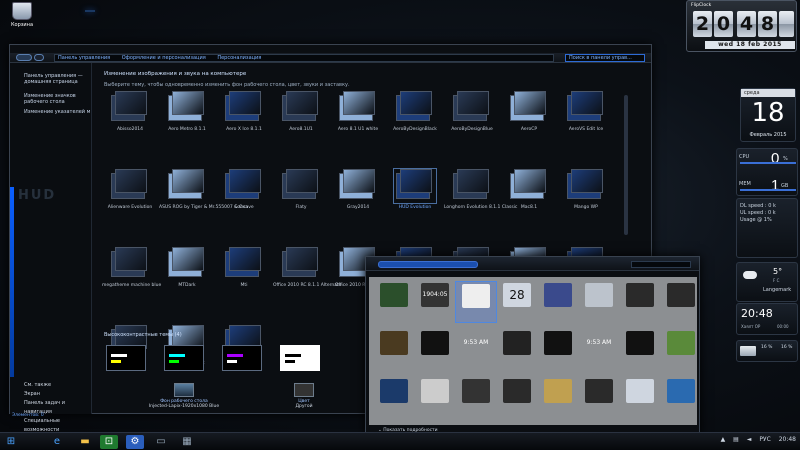 The width and height of the screenshot is (800, 450). What do you see at coordinates (22, 15) in the screenshot?
I see `recycle-bin: Корзина` at bounding box center [22, 15].